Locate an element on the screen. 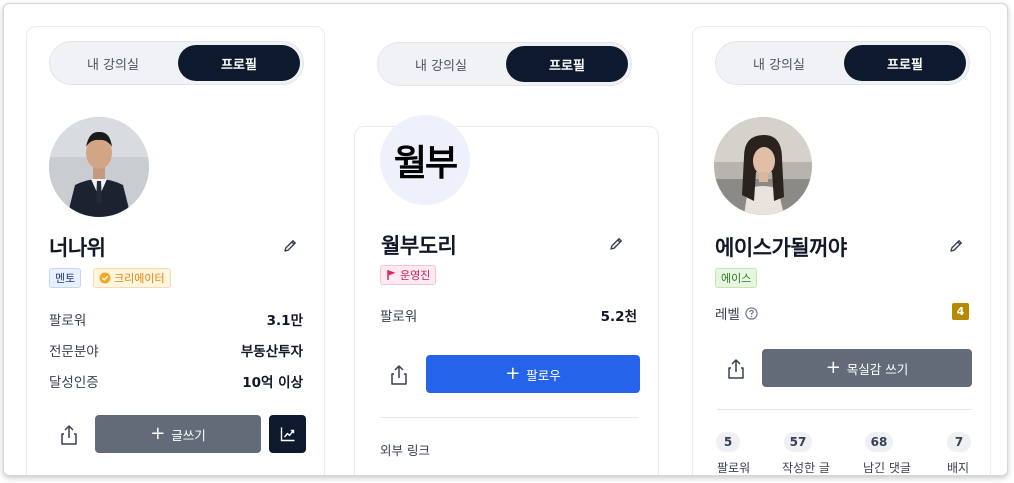  stats-button is located at coordinates (287, 434).